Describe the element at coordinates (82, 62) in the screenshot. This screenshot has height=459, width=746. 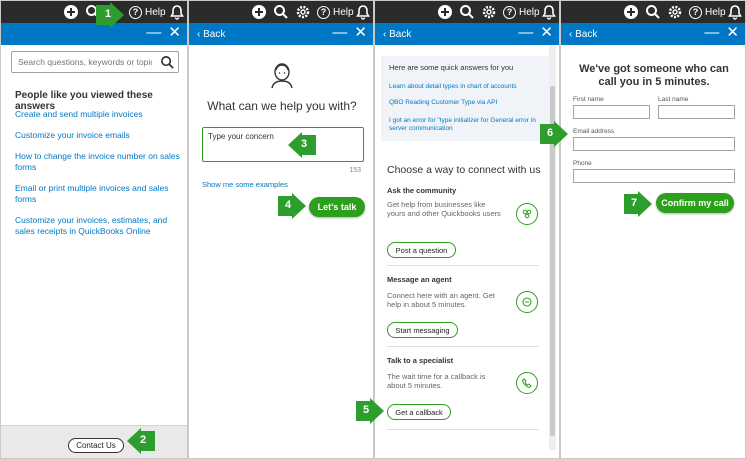
I see `help-search-input` at that location.